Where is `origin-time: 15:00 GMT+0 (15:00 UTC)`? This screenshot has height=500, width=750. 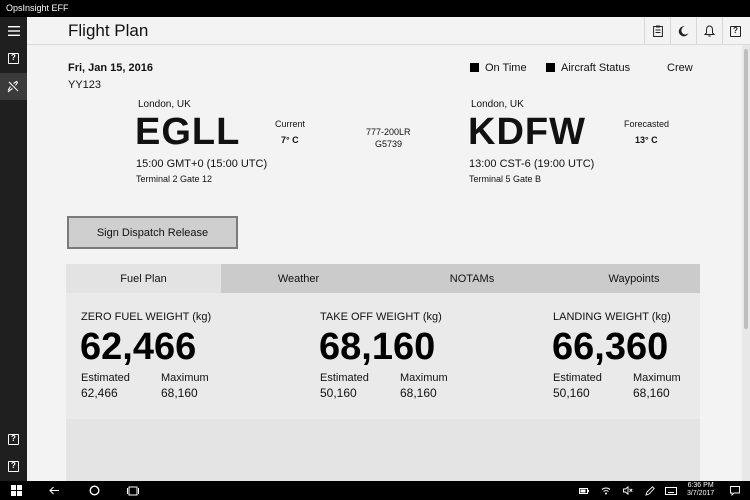
origin-time: 15:00 GMT+0 (15:00 UTC) is located at coordinates (202, 164).